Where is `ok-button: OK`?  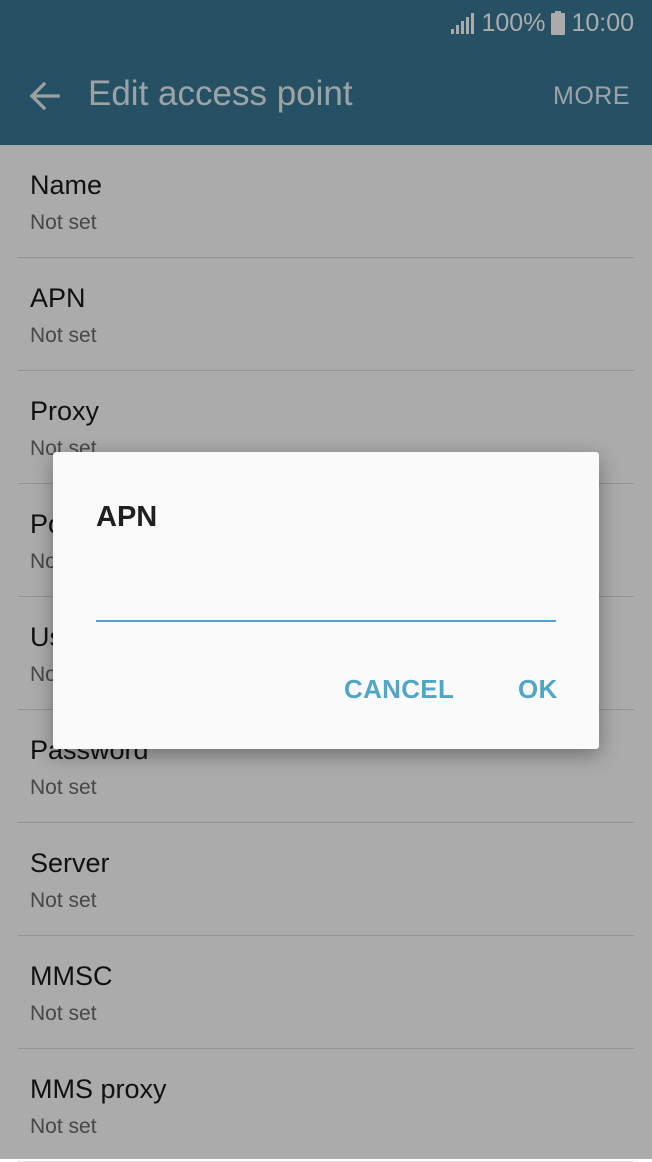
ok-button: OK is located at coordinates (538, 689).